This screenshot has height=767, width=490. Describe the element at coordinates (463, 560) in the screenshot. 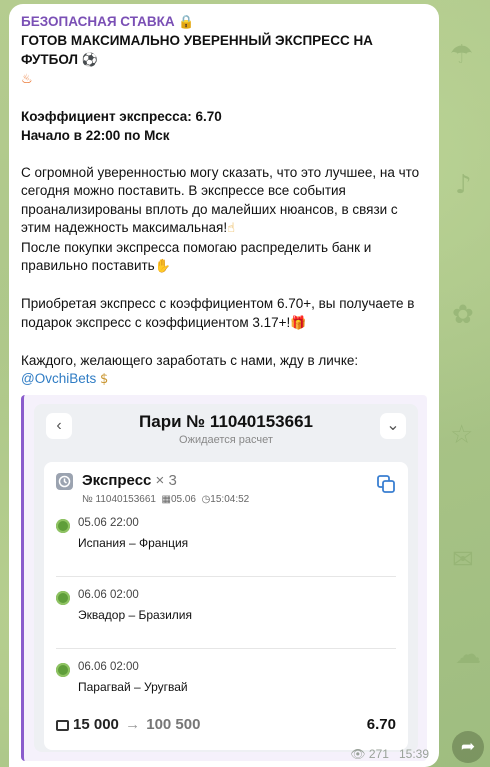

I see `doodle-icon: ✉` at that location.